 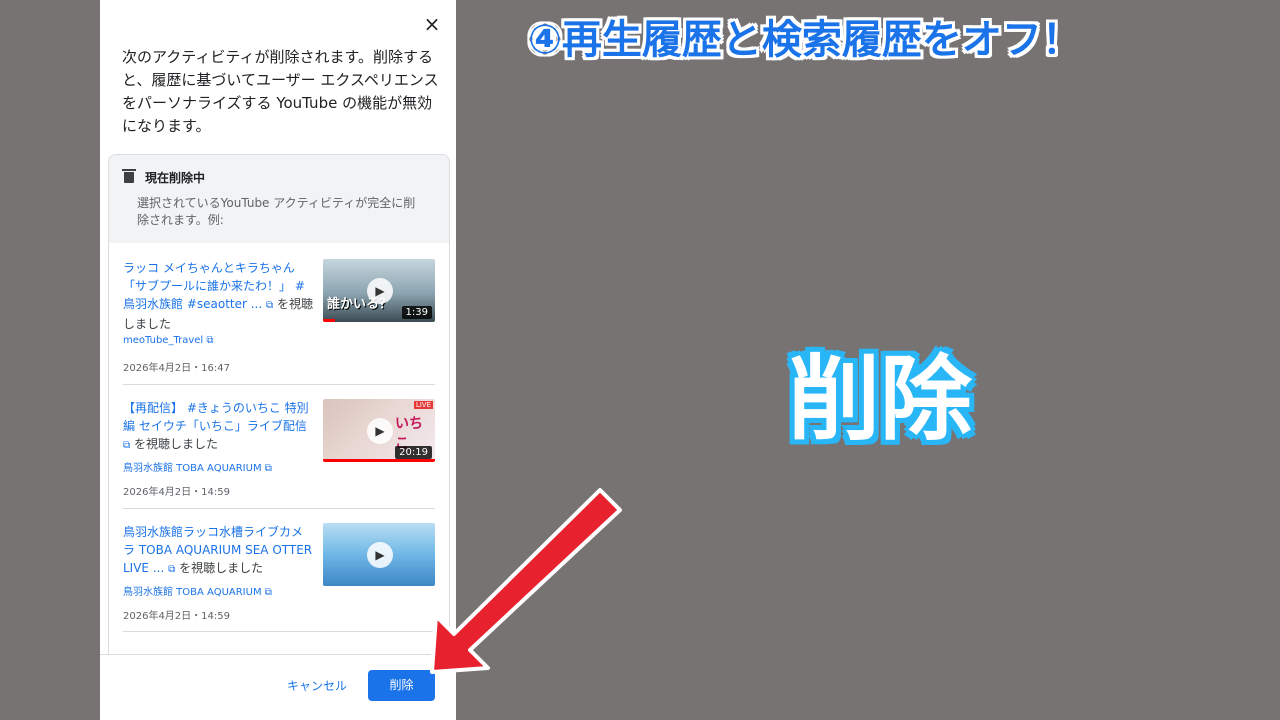 What do you see at coordinates (526, 581) in the screenshot?
I see `pointer-arrow-icon` at bounding box center [526, 581].